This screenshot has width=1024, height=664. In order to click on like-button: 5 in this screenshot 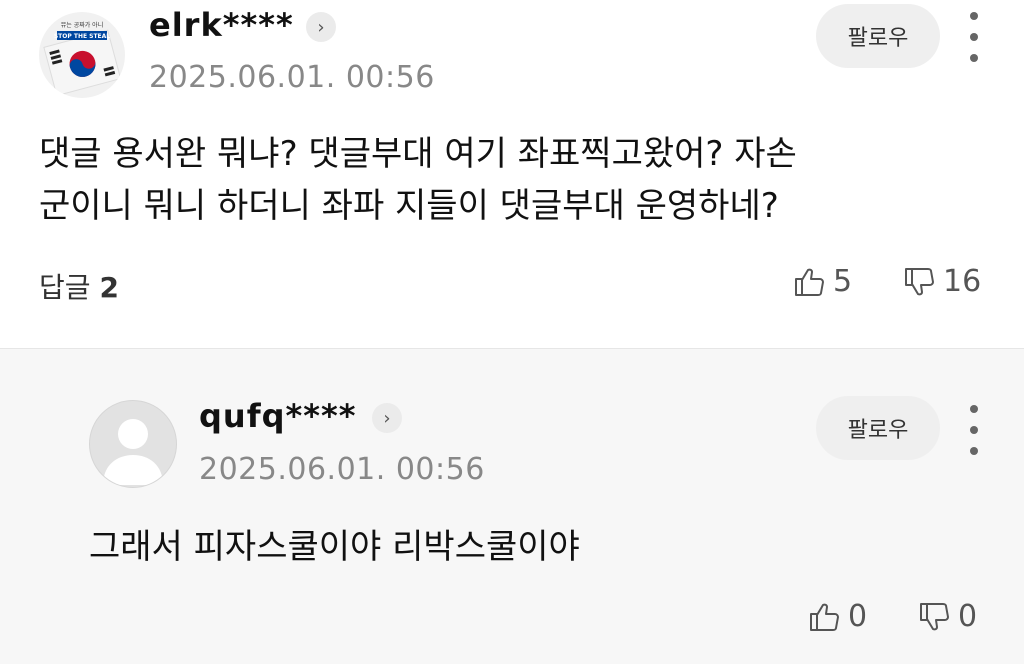, I will do `click(822, 281)`.